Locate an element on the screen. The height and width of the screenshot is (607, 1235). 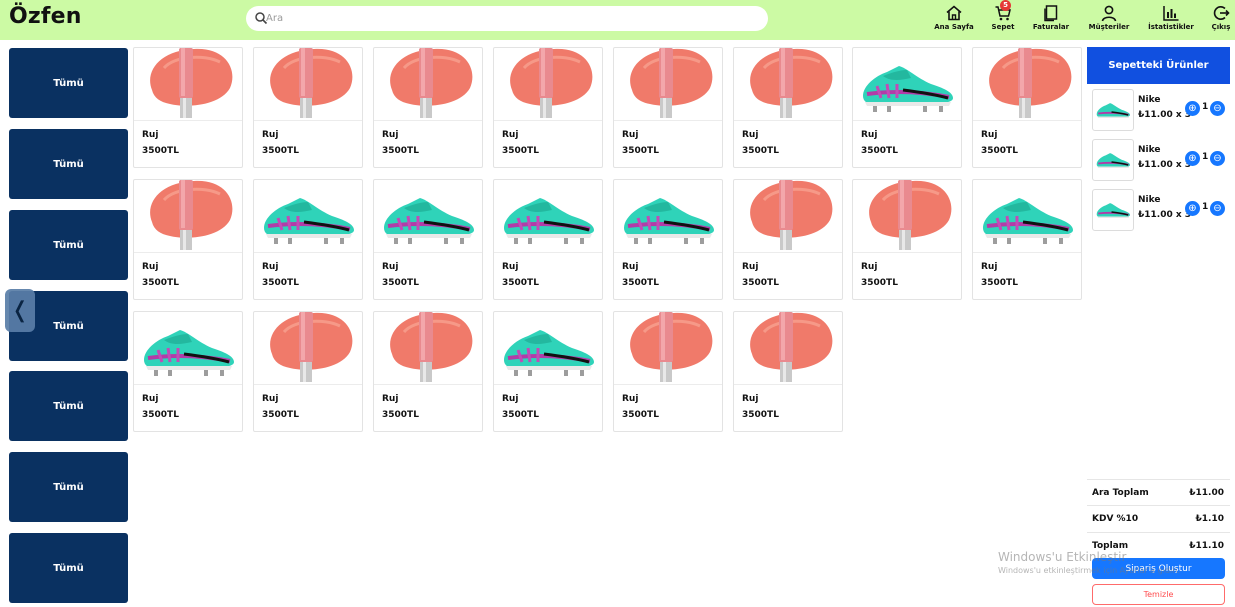
minus-circle-icon: ⊖ is located at coordinates (1217, 208).